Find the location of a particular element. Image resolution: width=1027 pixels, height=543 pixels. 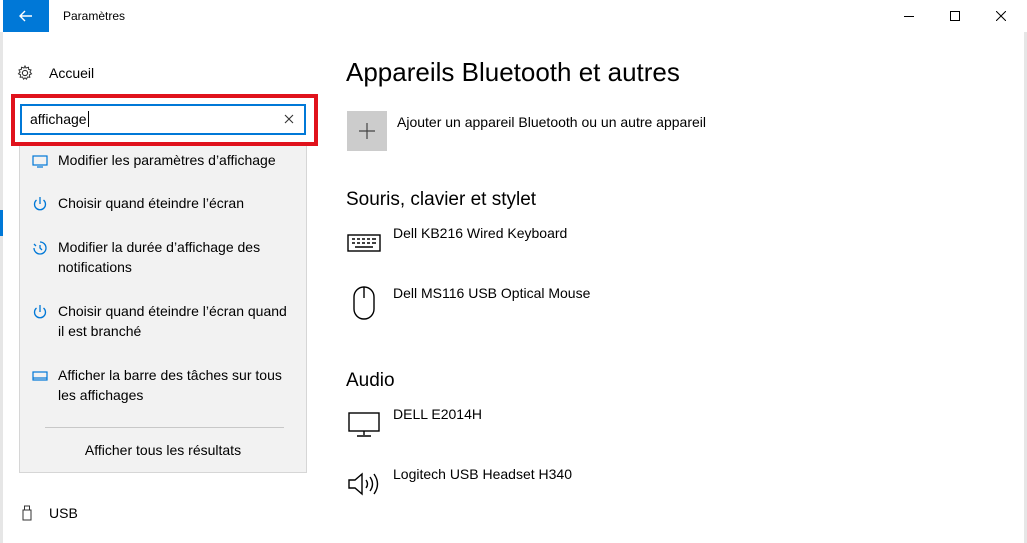

search-input-value: affichage is located at coordinates (59, 119).